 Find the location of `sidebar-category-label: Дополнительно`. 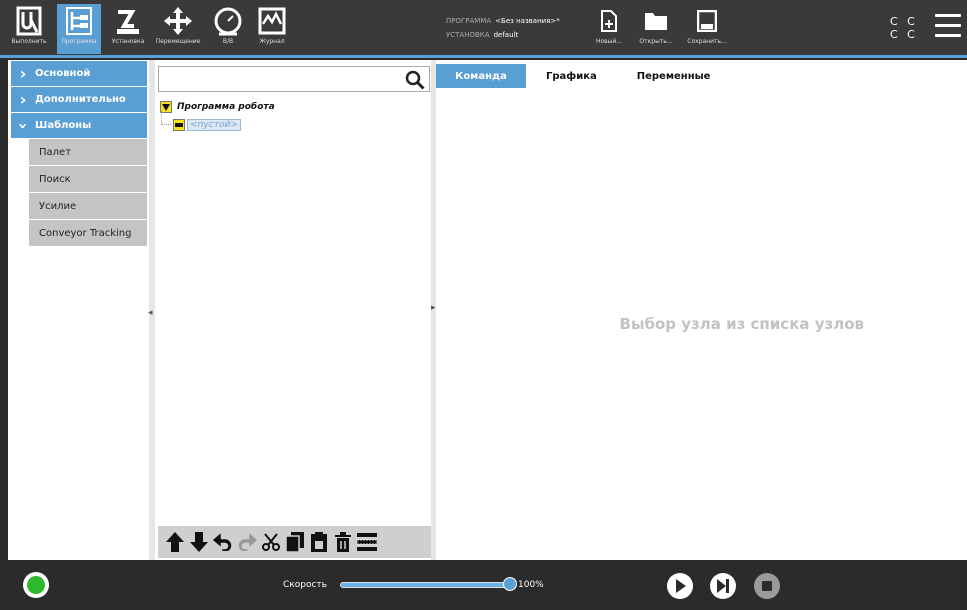

sidebar-category-label: Дополнительно is located at coordinates (80, 99).